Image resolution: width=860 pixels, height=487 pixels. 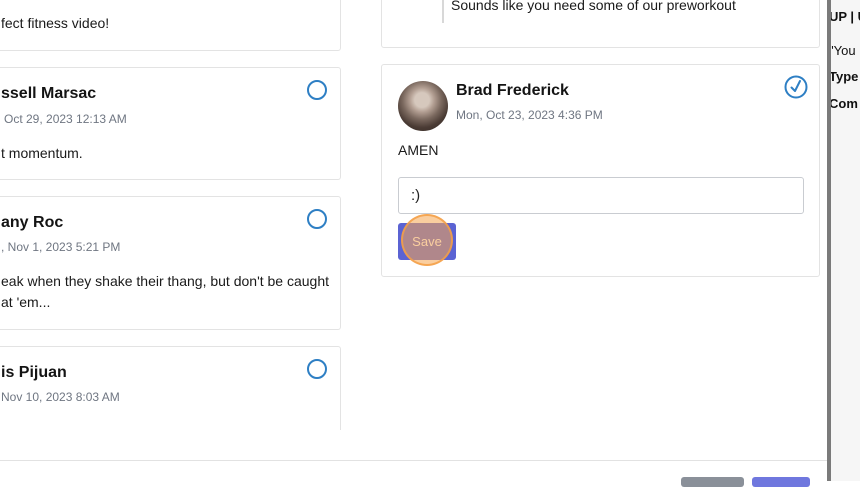 What do you see at coordinates (529, 115) in the screenshot?
I see `comment-date: Mon, Oct 23, 2023 4:36 PM` at bounding box center [529, 115].